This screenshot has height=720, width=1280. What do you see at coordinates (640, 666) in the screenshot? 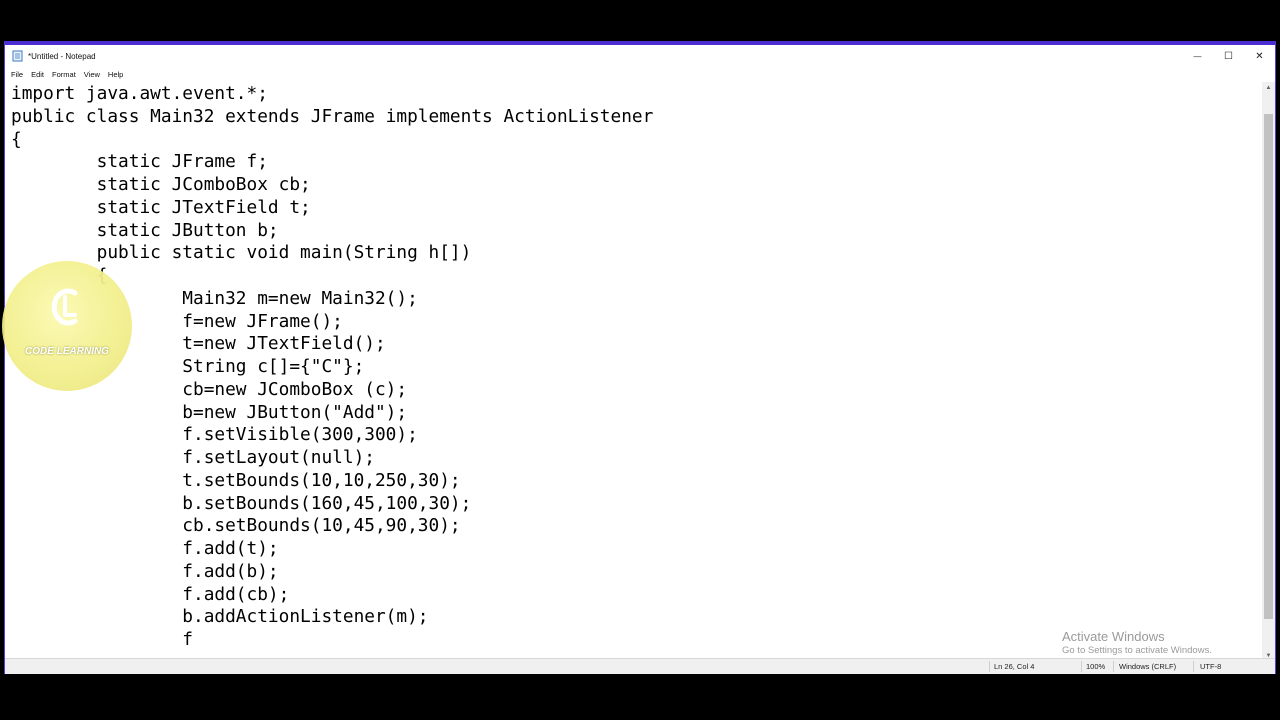
I see `status-bar: Ln 26, Col 4 100% Windows (CRLF) UTF-8` at bounding box center [640, 666].